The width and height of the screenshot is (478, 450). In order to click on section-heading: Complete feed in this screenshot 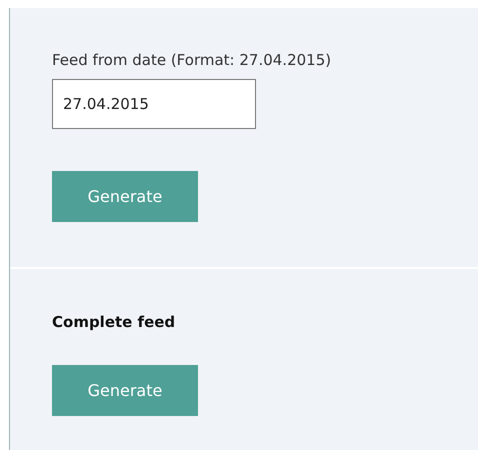, I will do `click(114, 322)`.